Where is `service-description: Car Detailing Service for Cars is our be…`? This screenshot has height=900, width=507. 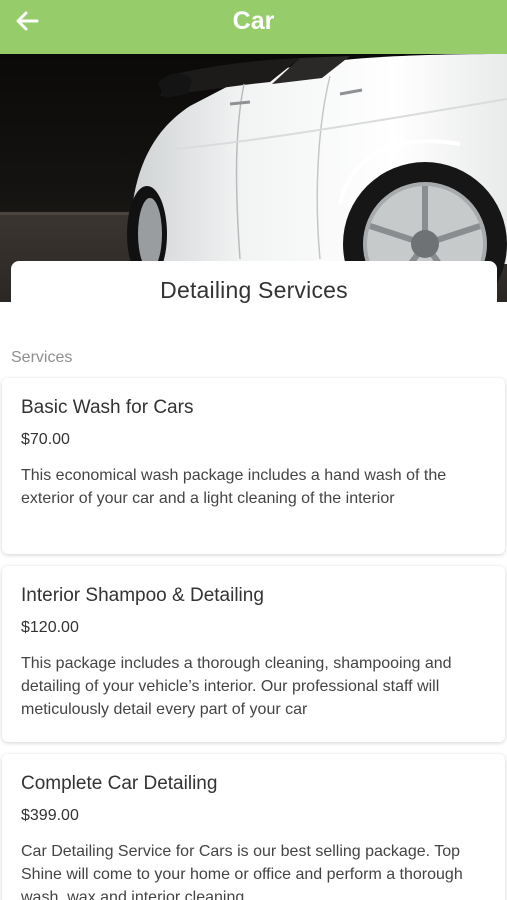
service-description: Car Detailing Service for Cars is our be… is located at coordinates (242, 871).